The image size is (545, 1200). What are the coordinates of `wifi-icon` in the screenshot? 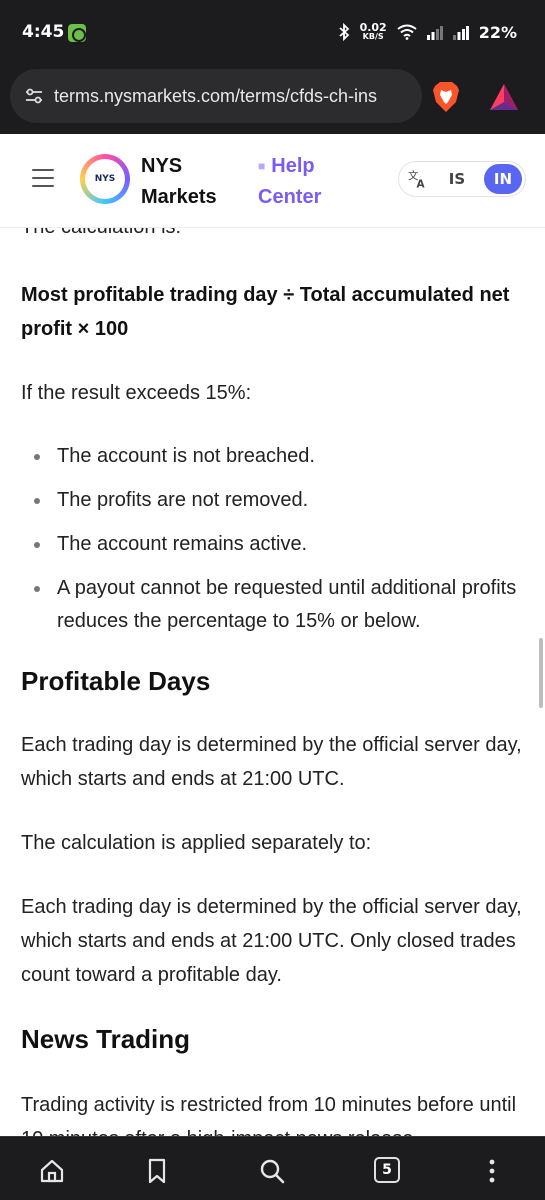 It's located at (407, 32).